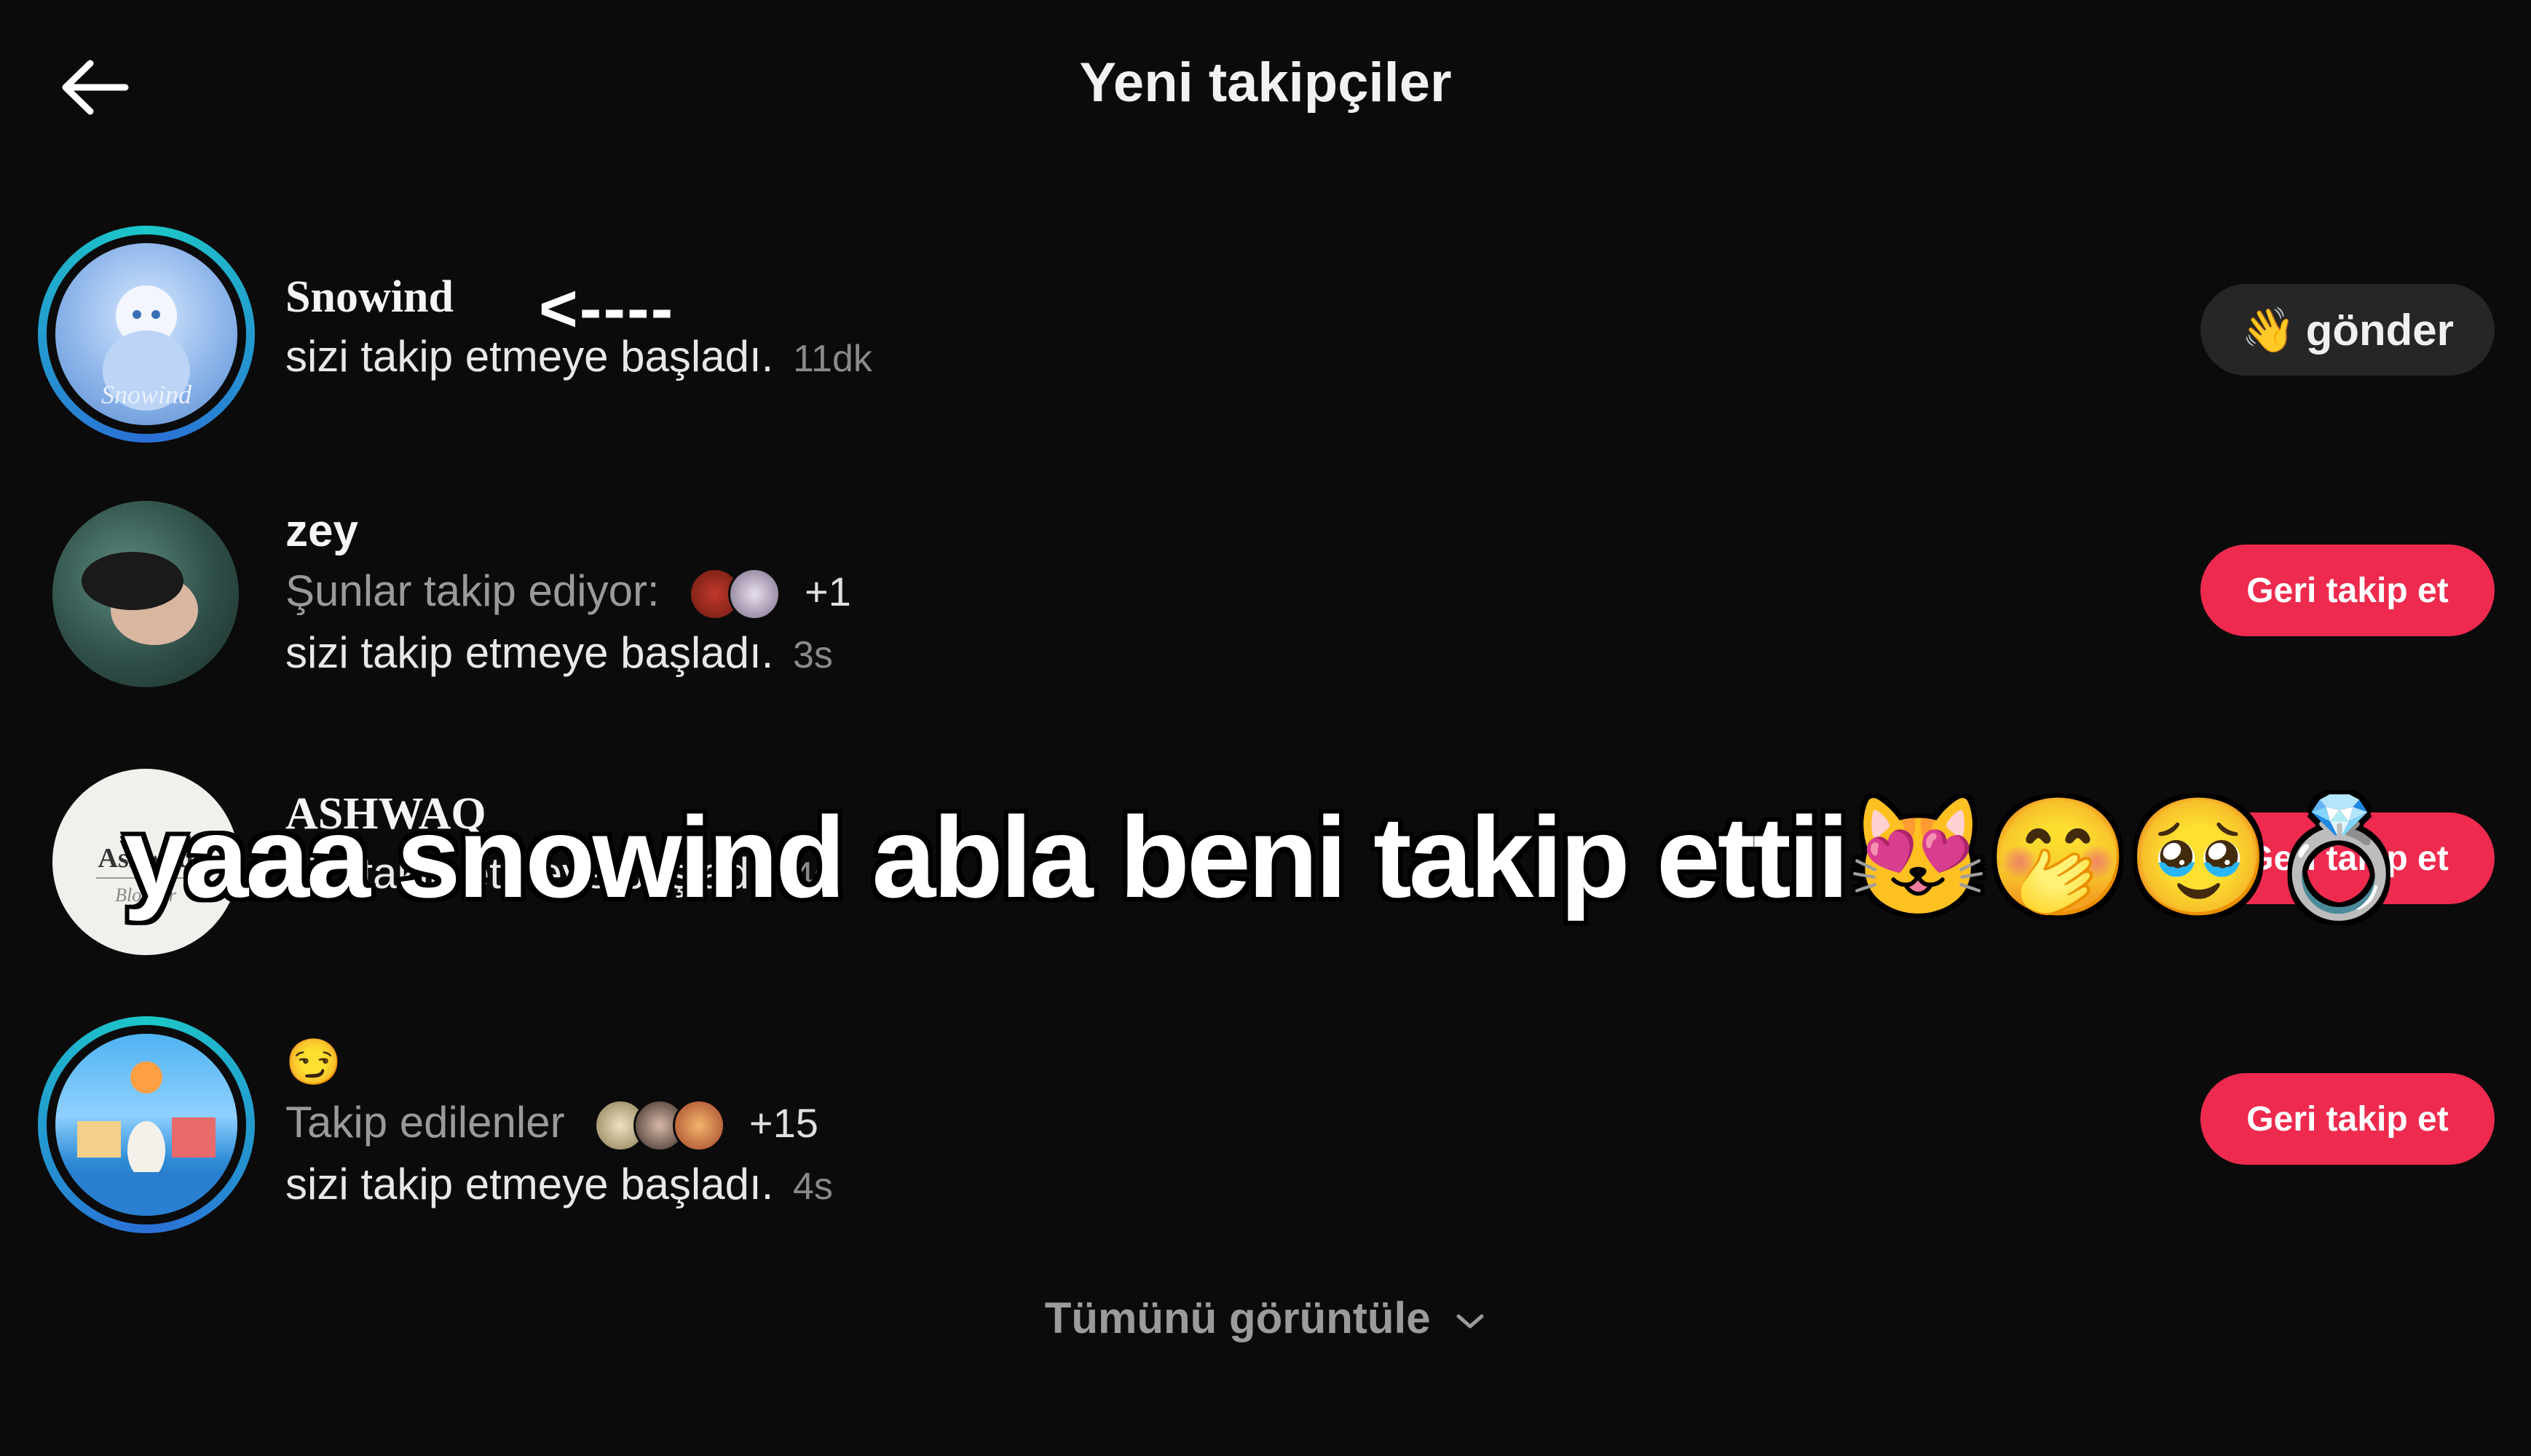  Describe the element at coordinates (832, 359) in the screenshot. I see `timestamp: 11dk` at that location.